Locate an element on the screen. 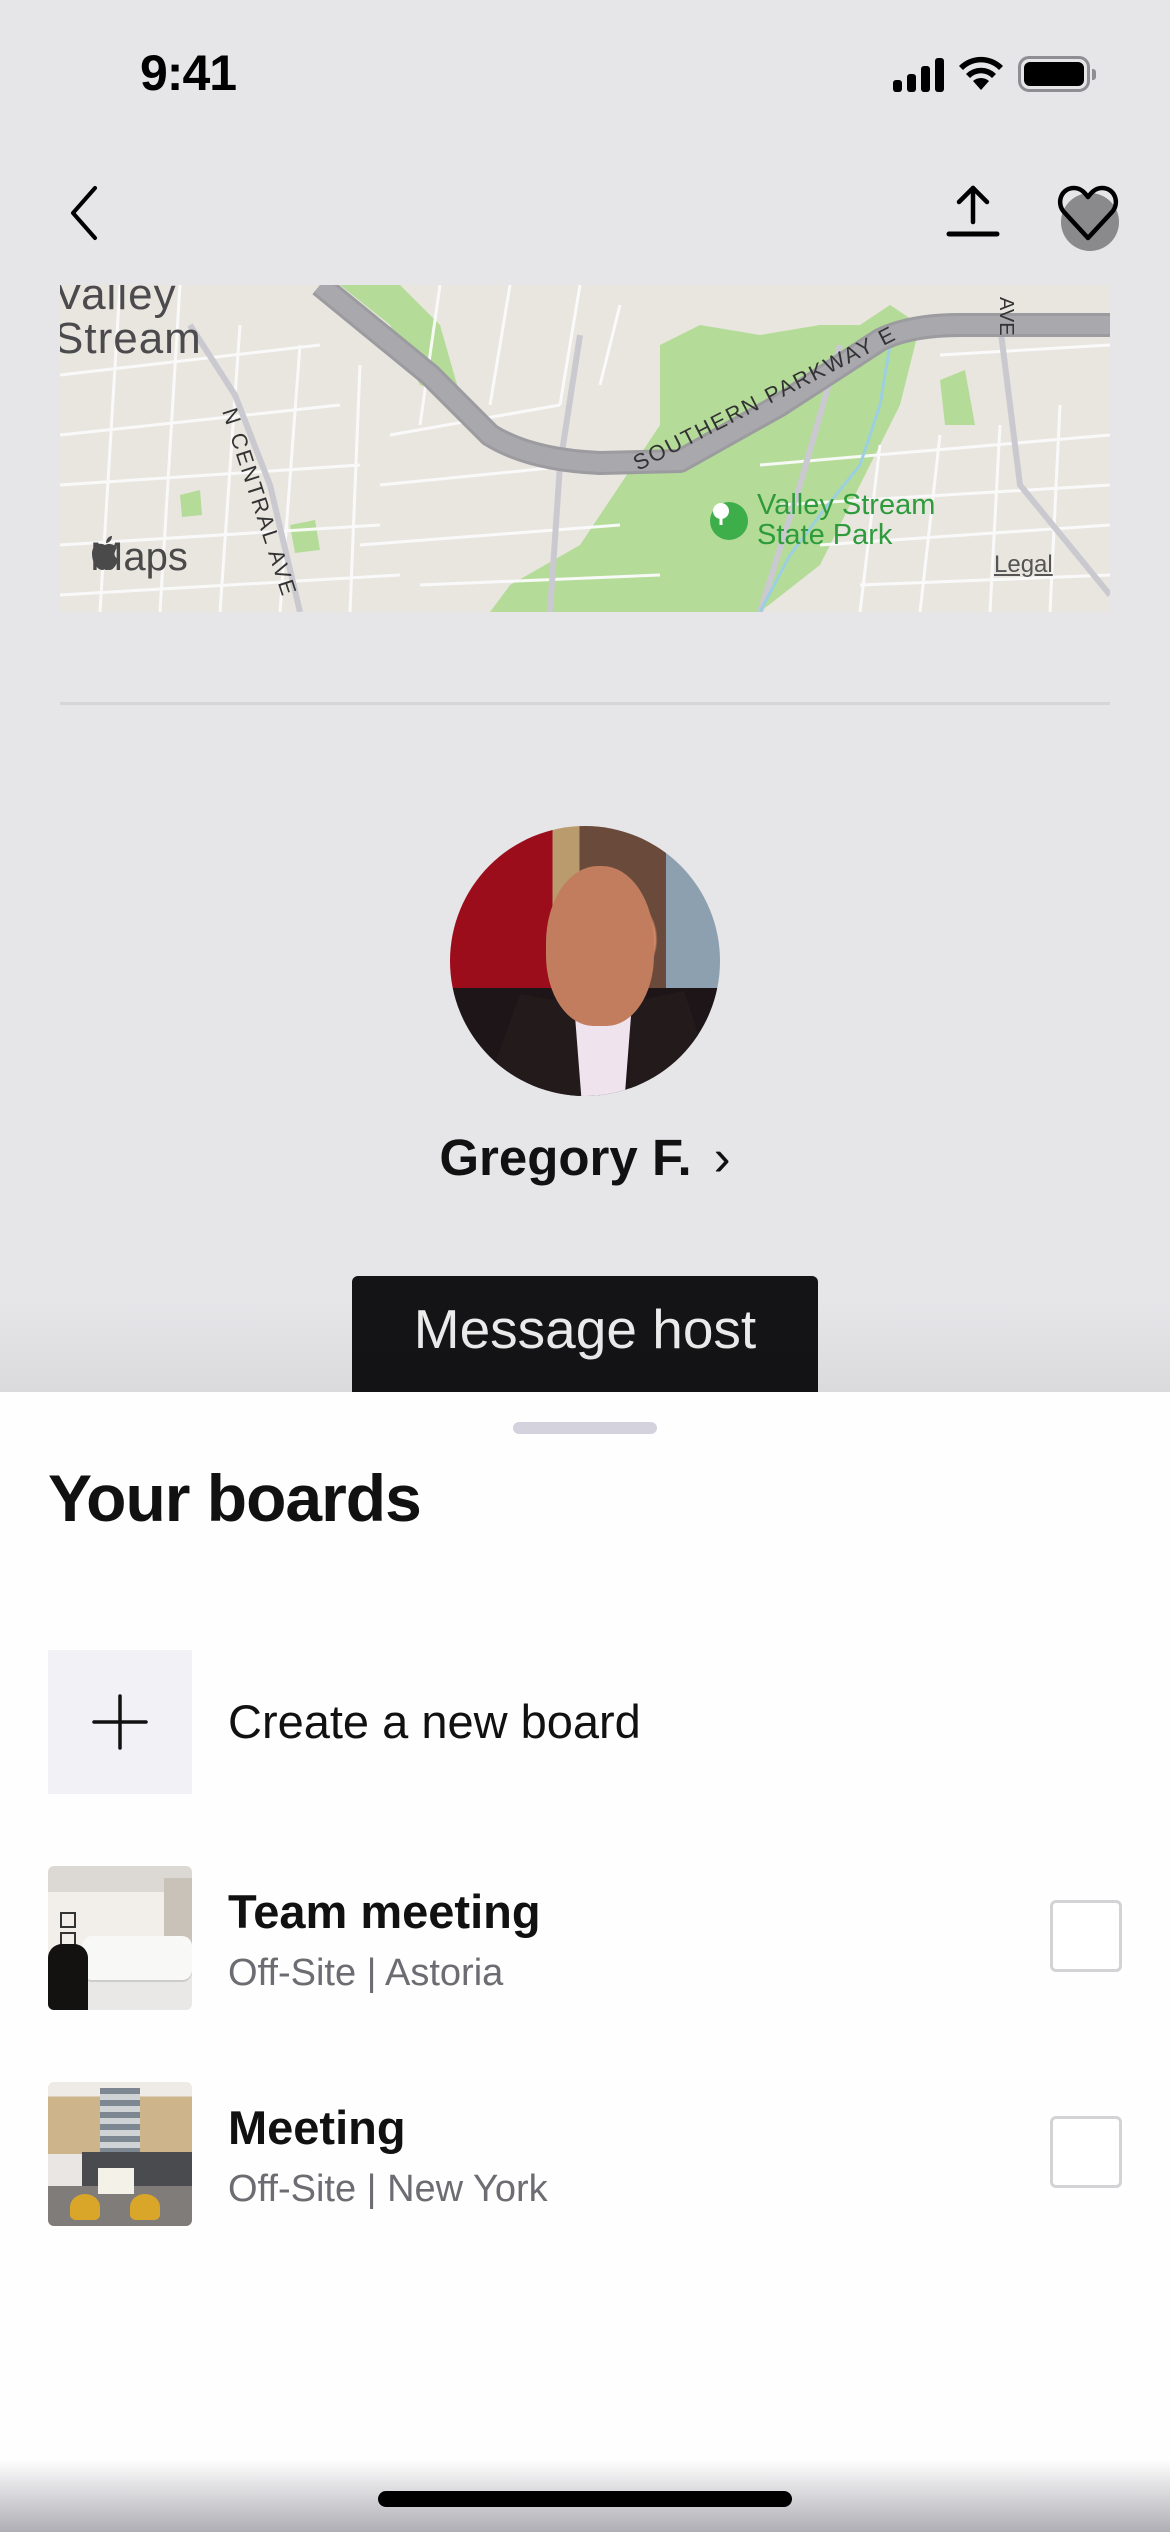 Image resolution: width=1170 pixels, height=2532 pixels. road-label: AVE is located at coordinates (1006, 316).